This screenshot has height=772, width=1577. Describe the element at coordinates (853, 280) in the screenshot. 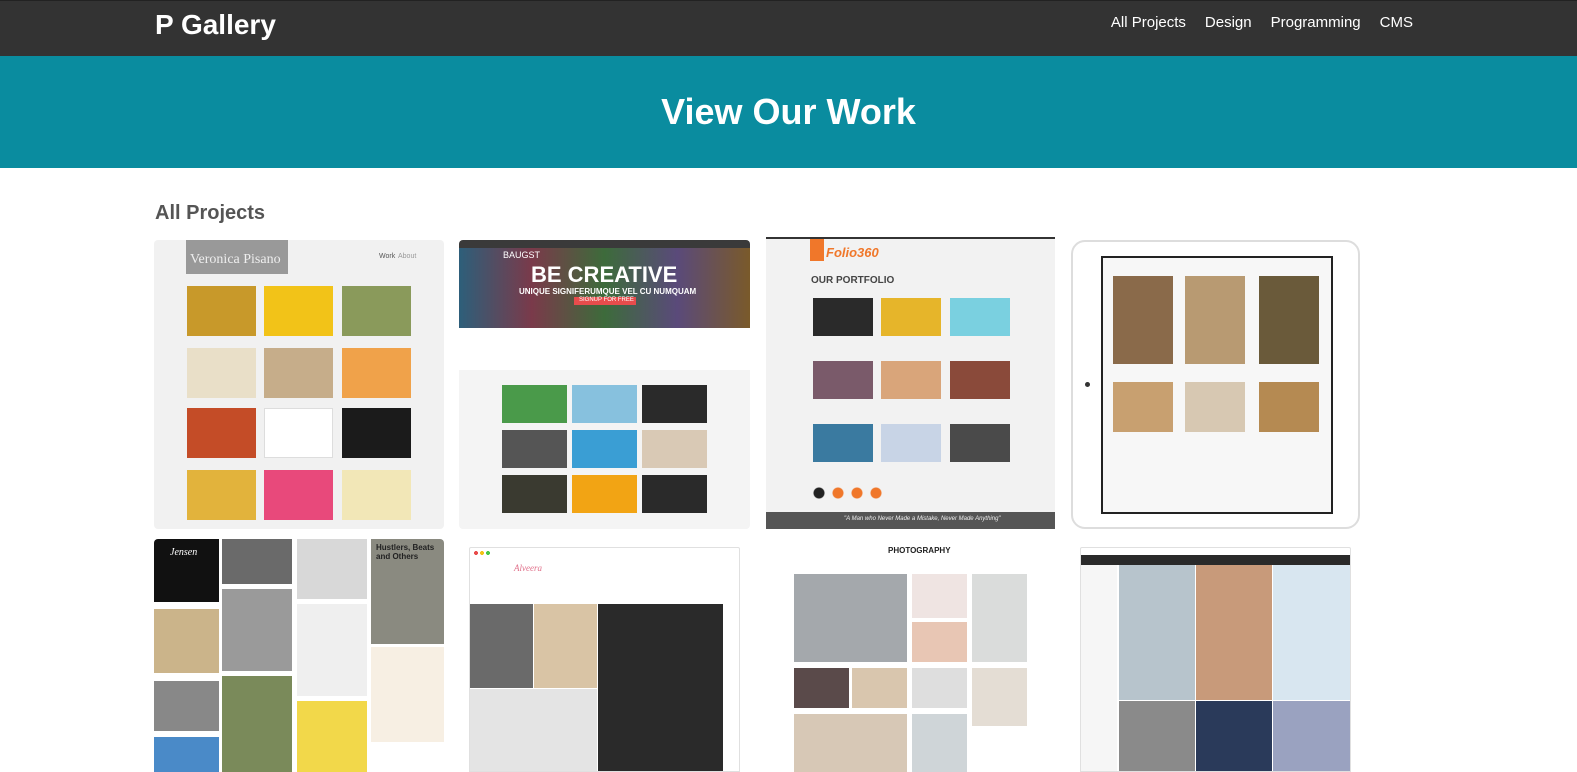

I see `thumb-heading: OUR PORTFOLIO` at that location.